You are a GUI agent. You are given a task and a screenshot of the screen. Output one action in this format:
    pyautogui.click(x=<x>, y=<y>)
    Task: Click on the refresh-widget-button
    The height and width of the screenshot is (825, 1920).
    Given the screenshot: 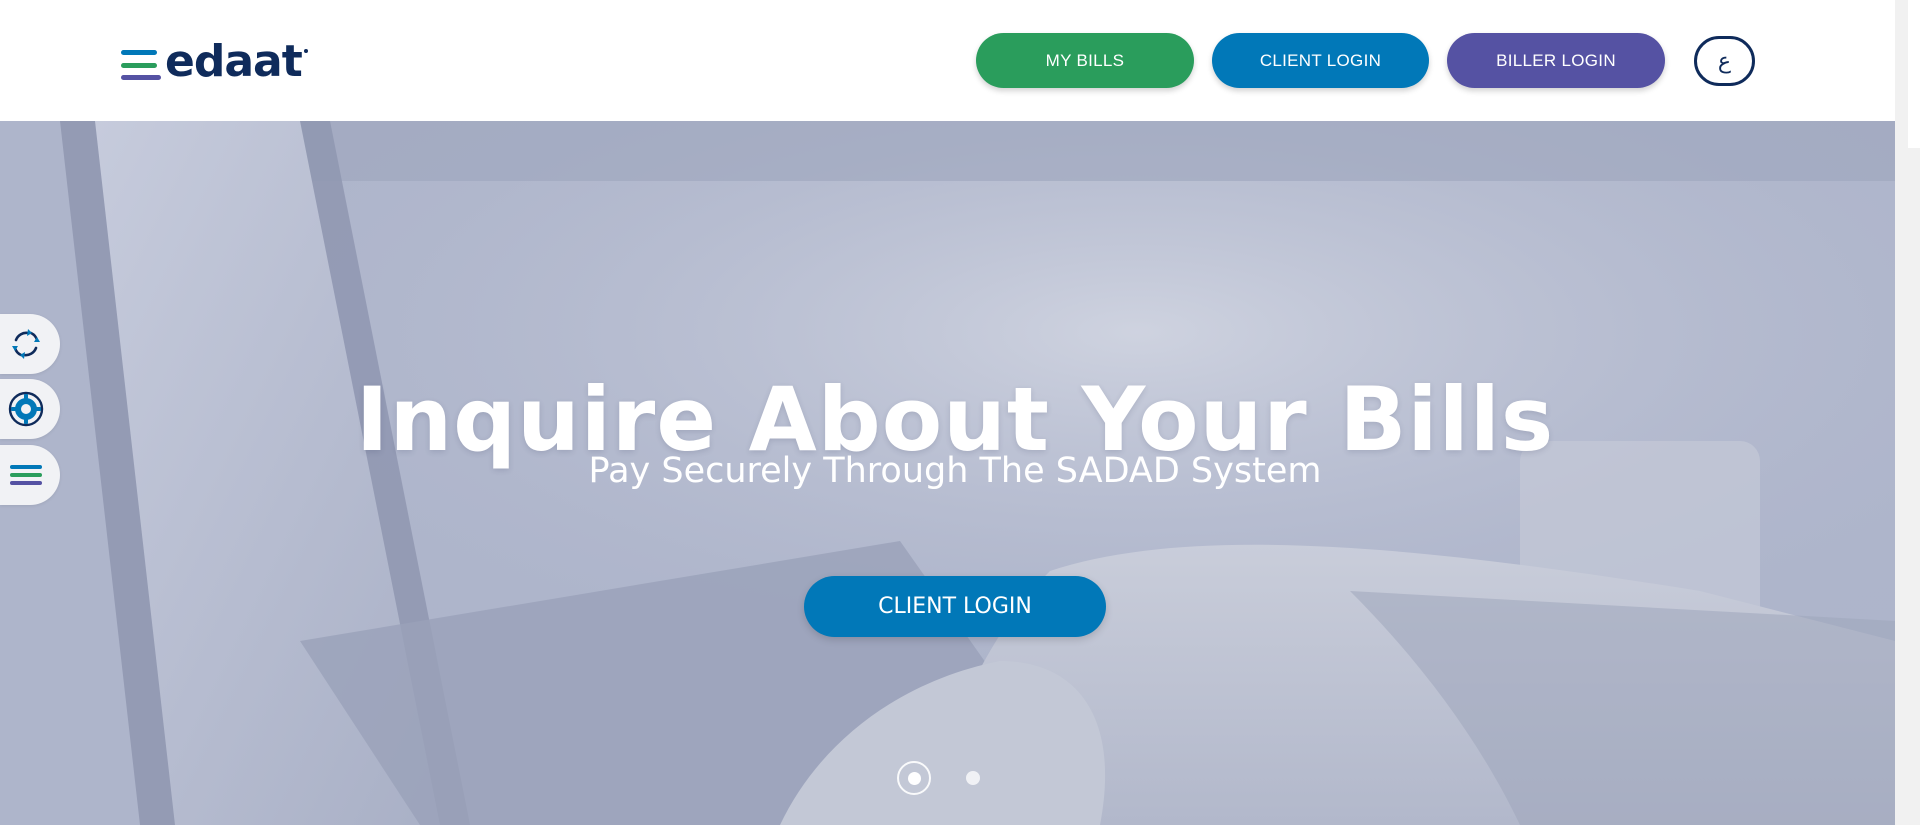 What is the action you would take?
    pyautogui.click(x=30, y=344)
    